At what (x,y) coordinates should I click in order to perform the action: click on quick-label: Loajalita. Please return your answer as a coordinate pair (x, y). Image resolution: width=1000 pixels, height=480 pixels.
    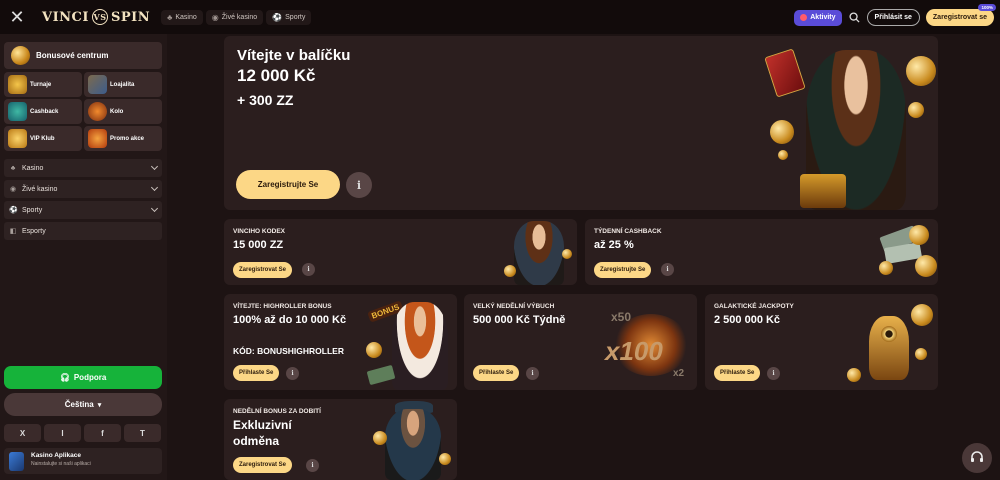
    Looking at the image, I should click on (122, 84).